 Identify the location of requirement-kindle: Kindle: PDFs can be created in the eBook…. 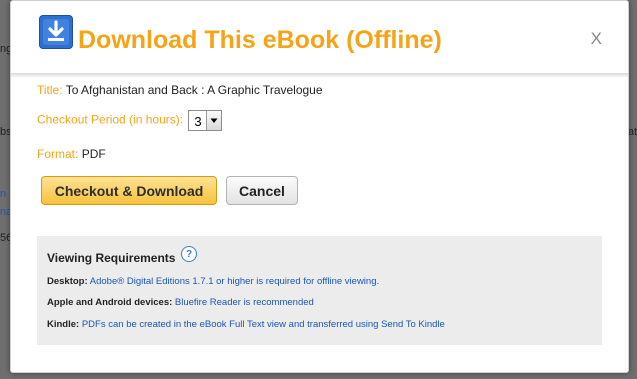
(246, 324).